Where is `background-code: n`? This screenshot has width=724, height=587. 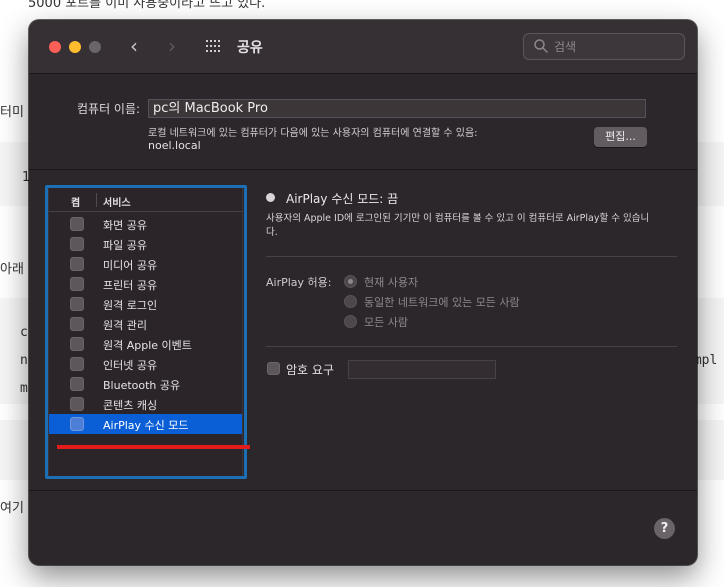
background-code: n is located at coordinates (24, 360).